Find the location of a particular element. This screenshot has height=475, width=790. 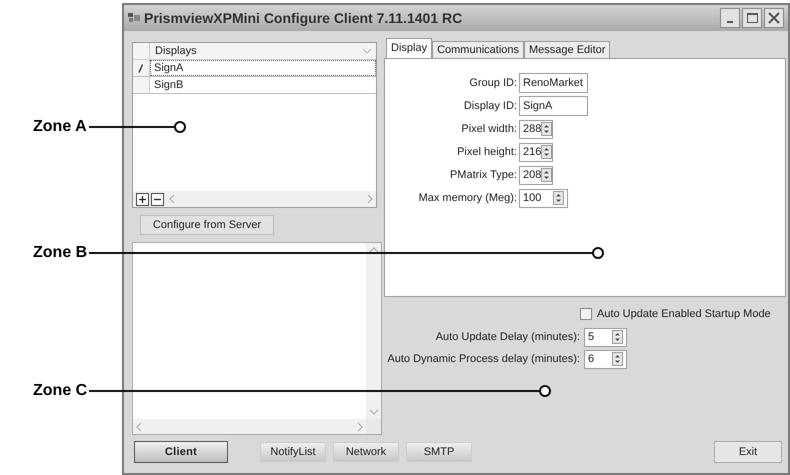

number-field: 288 is located at coordinates (536, 129).